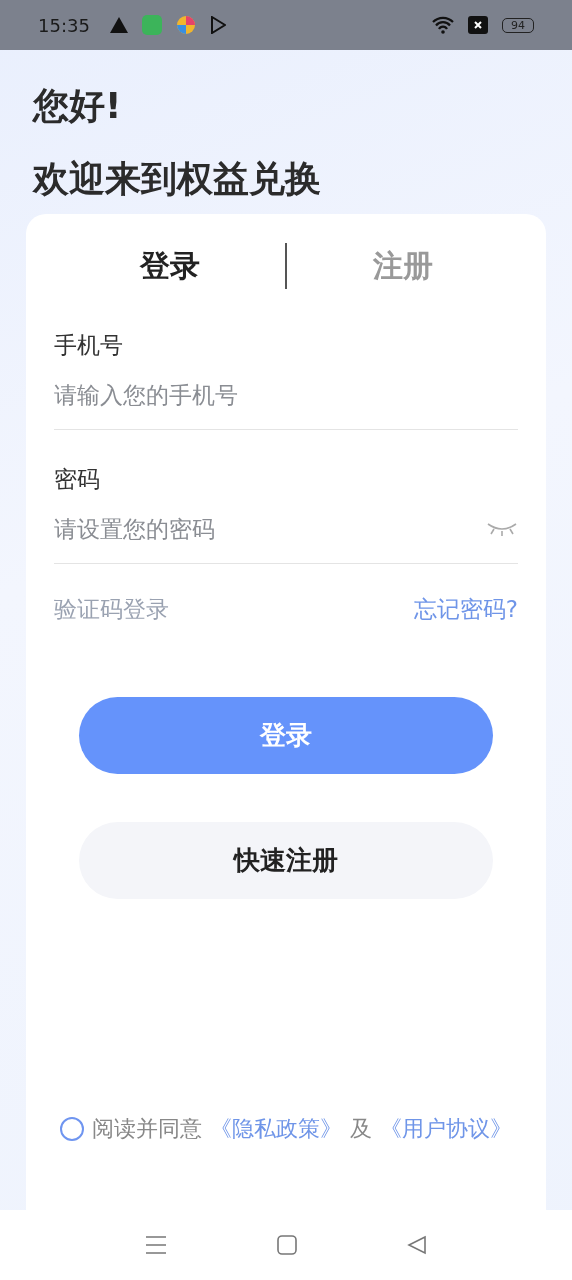  What do you see at coordinates (286, 735) in the screenshot?
I see `login-button: 登录` at bounding box center [286, 735].